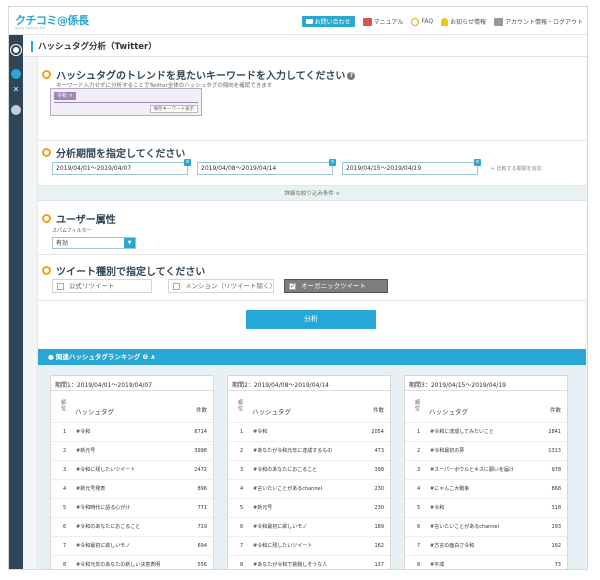  I want to click on period-section-title: 分析期間を指定してください, so click(121, 154).